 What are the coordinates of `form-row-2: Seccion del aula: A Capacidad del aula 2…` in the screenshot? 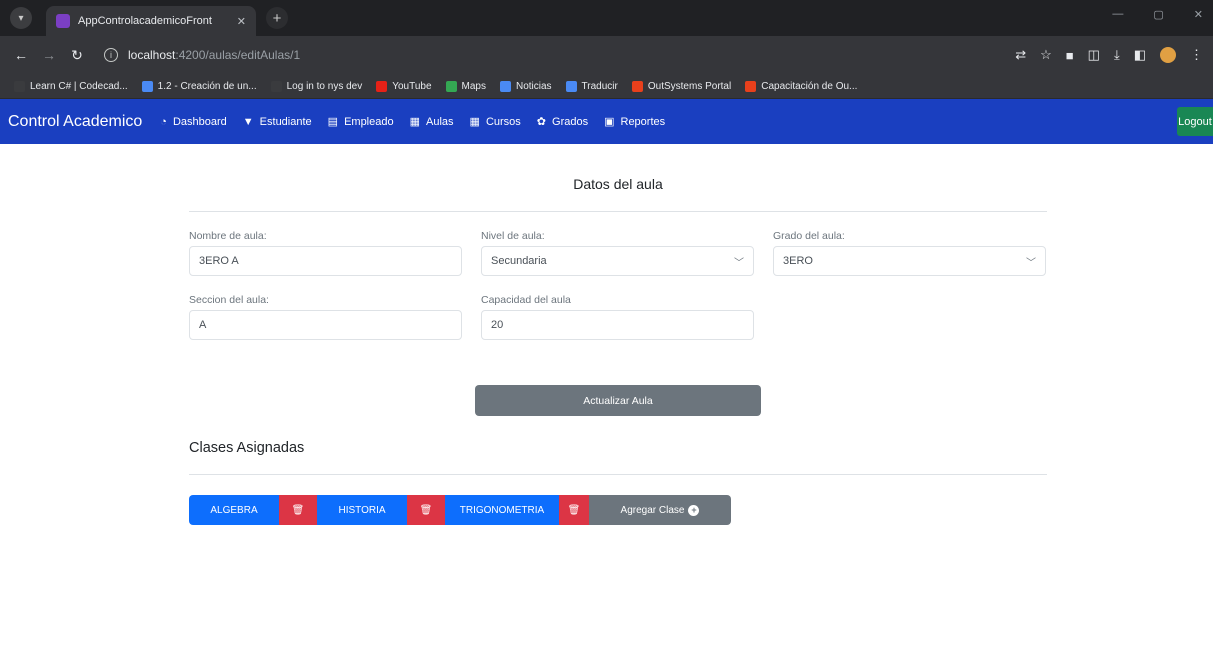 It's located at (618, 317).